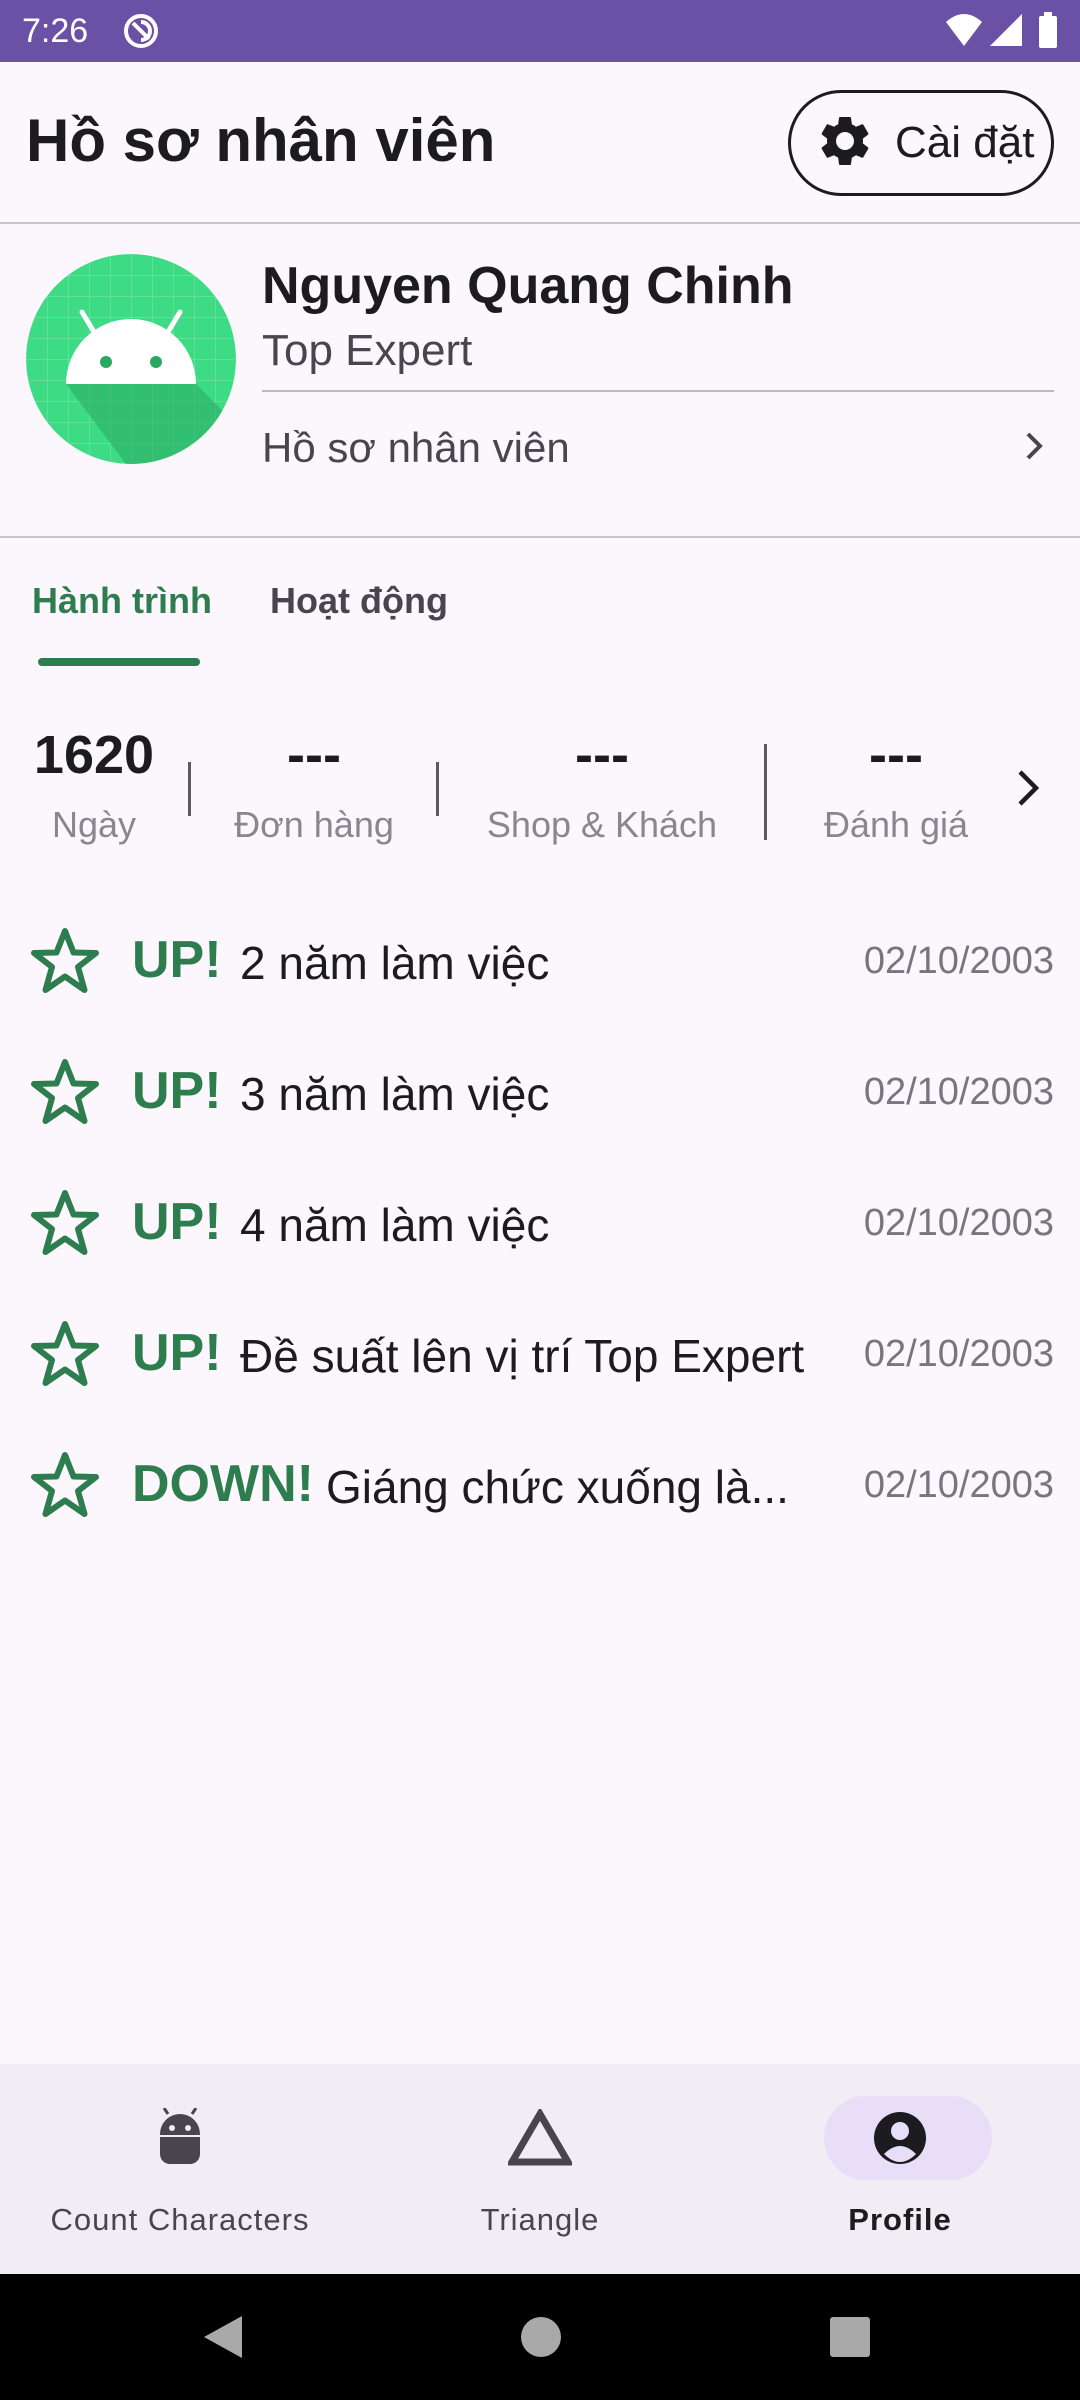  Describe the element at coordinates (900, 2219) in the screenshot. I see `nav-label: Profile` at that location.